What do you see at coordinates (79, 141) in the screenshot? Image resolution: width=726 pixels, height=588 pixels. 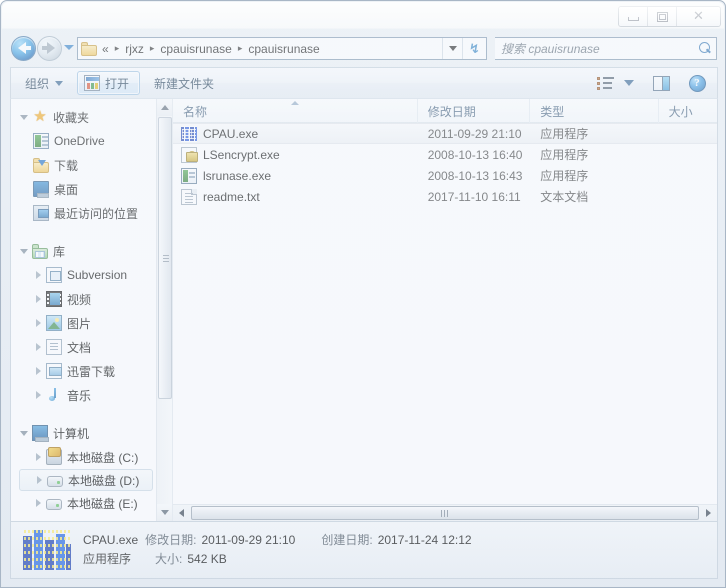 I see `sidebar-item-label: OneDrive` at bounding box center [79, 141].